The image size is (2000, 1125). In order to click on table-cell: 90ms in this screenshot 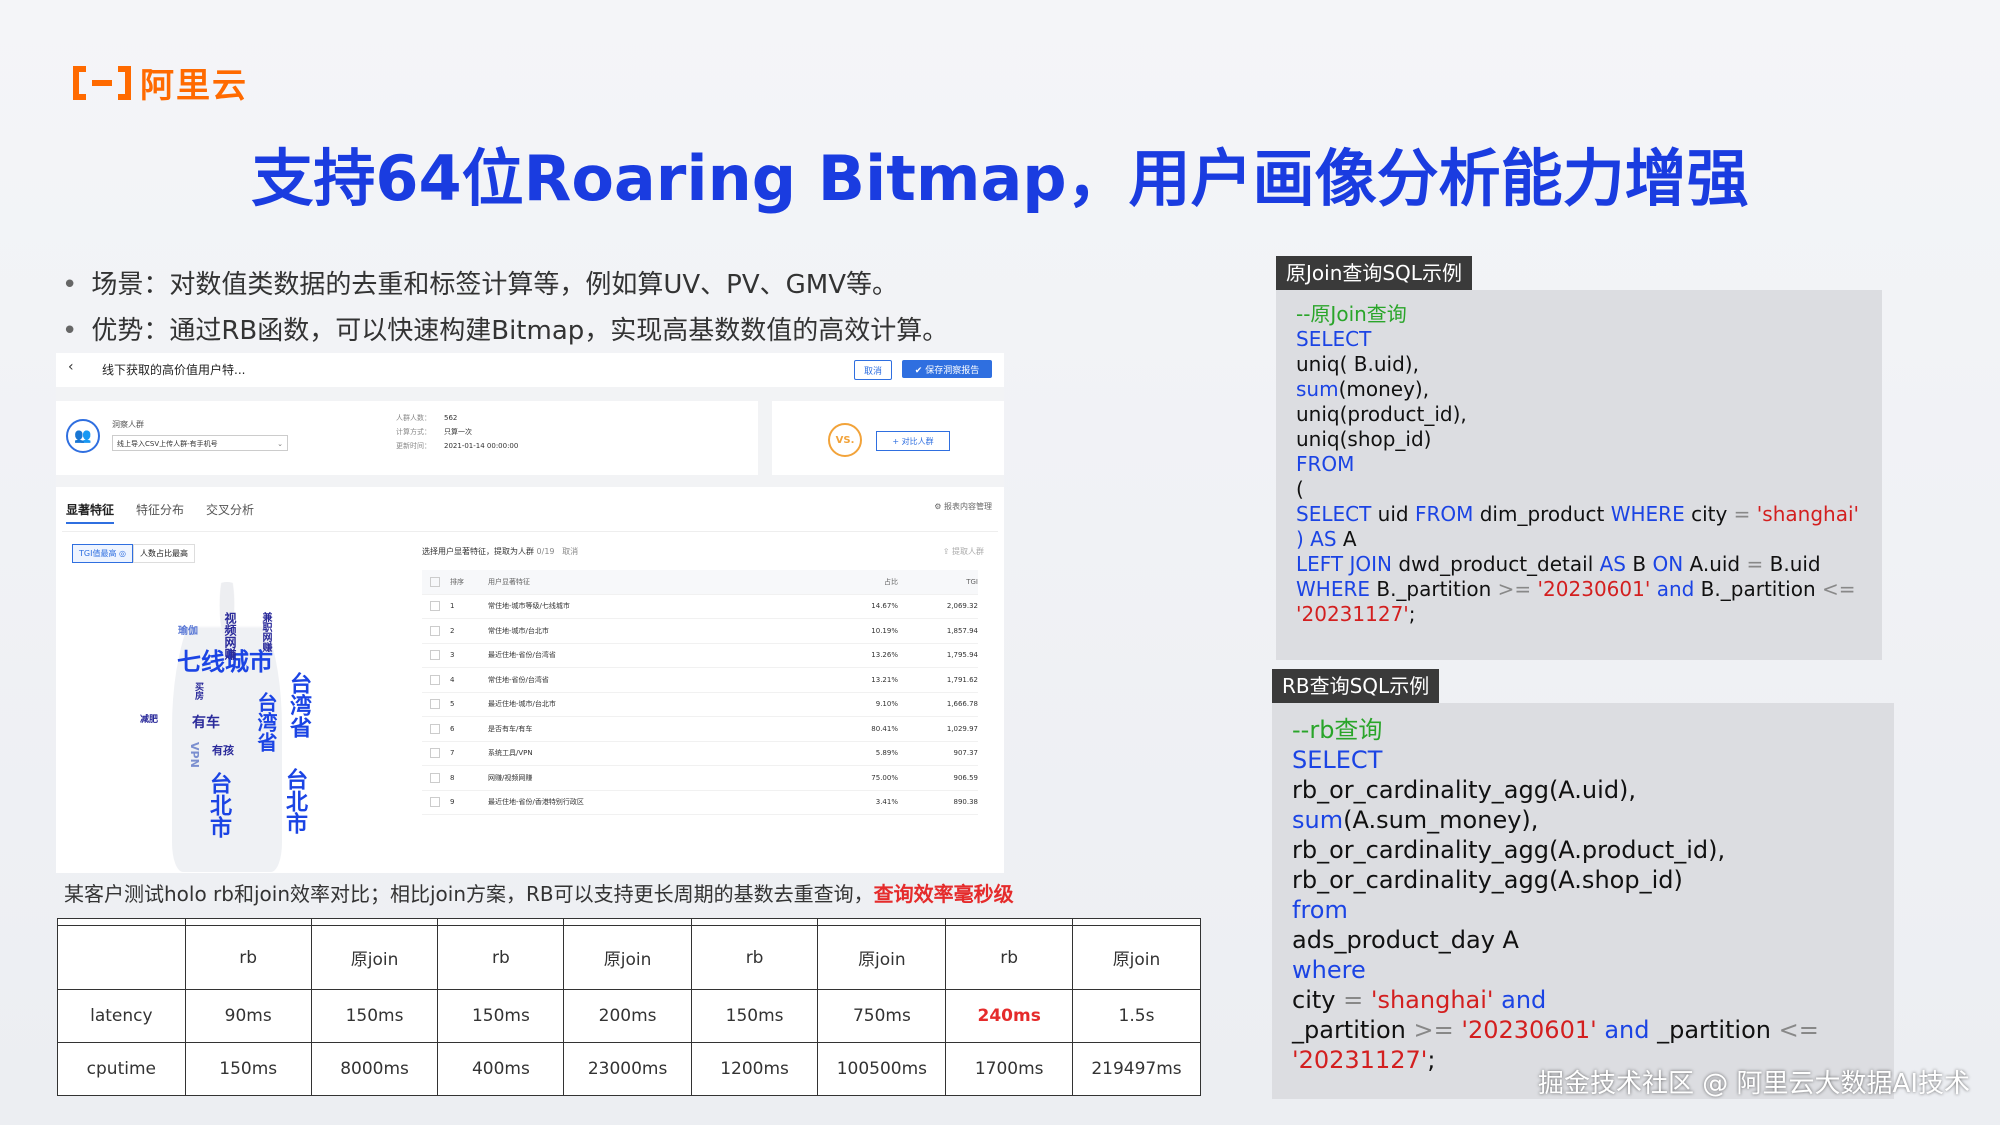, I will do `click(248, 1016)`.